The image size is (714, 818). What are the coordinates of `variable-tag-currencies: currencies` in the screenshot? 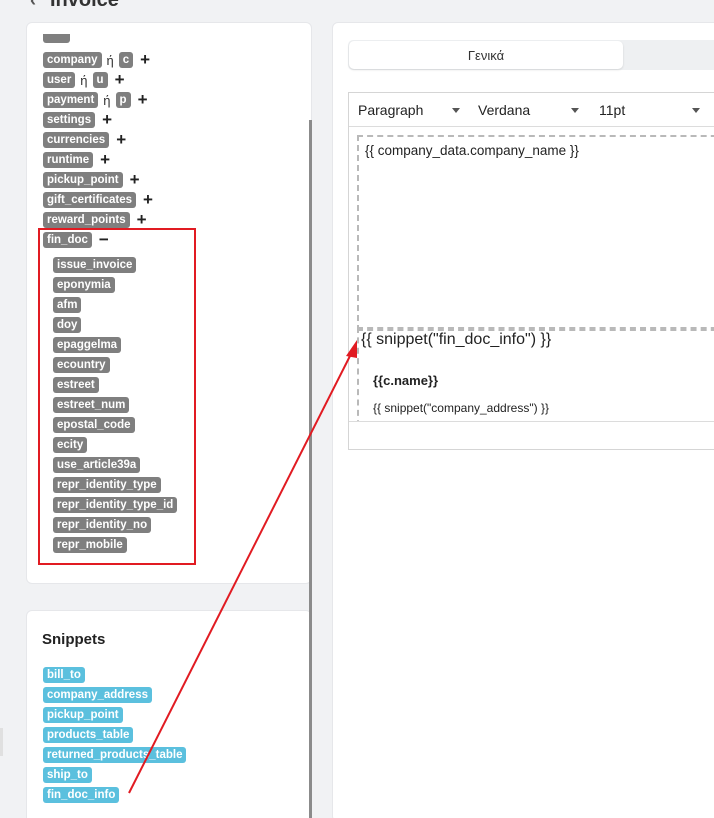 It's located at (76, 140).